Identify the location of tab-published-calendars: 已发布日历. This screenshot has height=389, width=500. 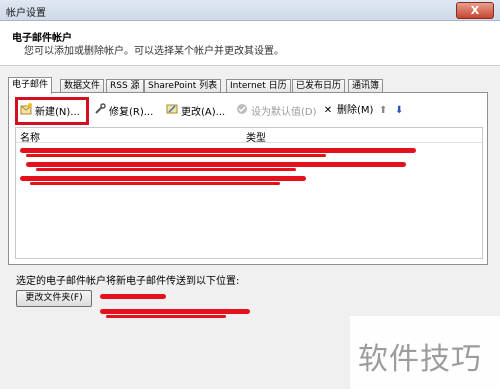
(319, 86).